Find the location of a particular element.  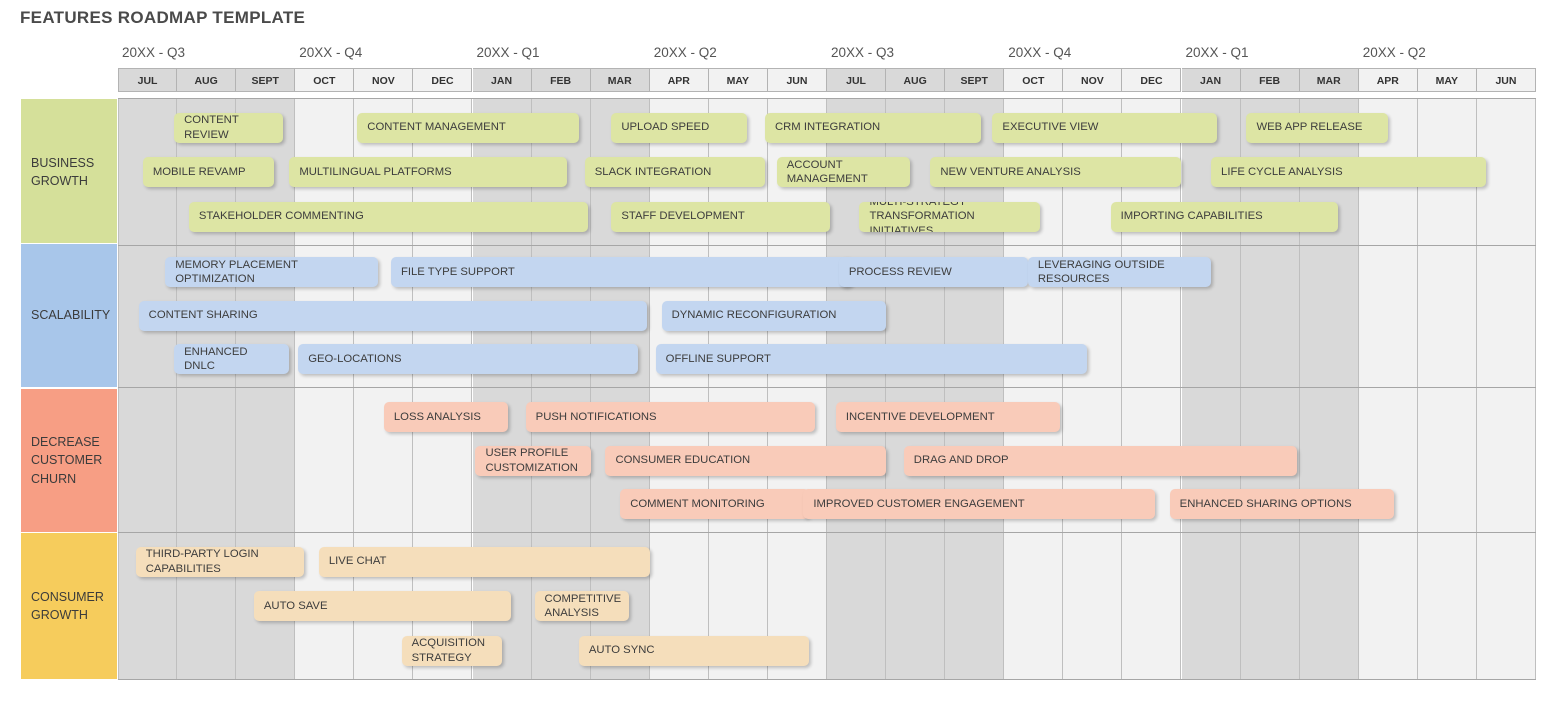

task-bar: STAFF DEVELOPMENT is located at coordinates (720, 216).